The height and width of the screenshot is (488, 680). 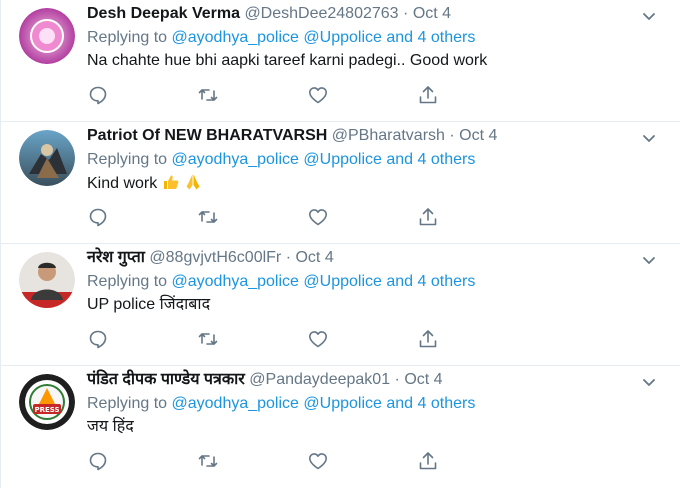 I want to click on tweet-text-line: Kind work, so click(x=369, y=185).